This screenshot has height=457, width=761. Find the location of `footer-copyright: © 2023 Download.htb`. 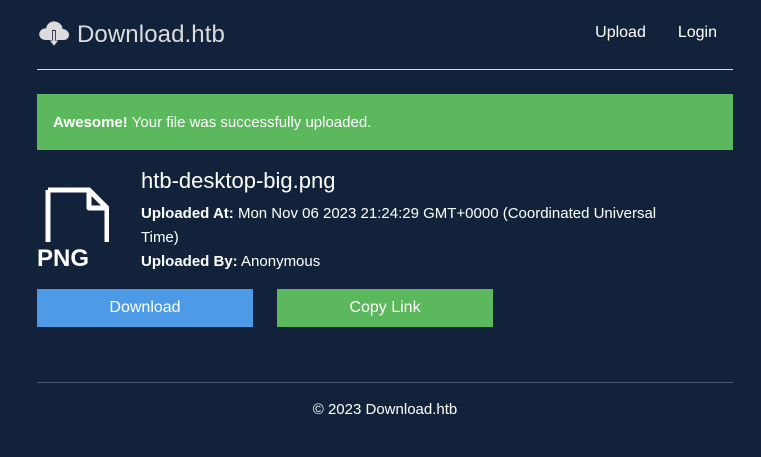

footer-copyright: © 2023 Download.htb is located at coordinates (385, 409).